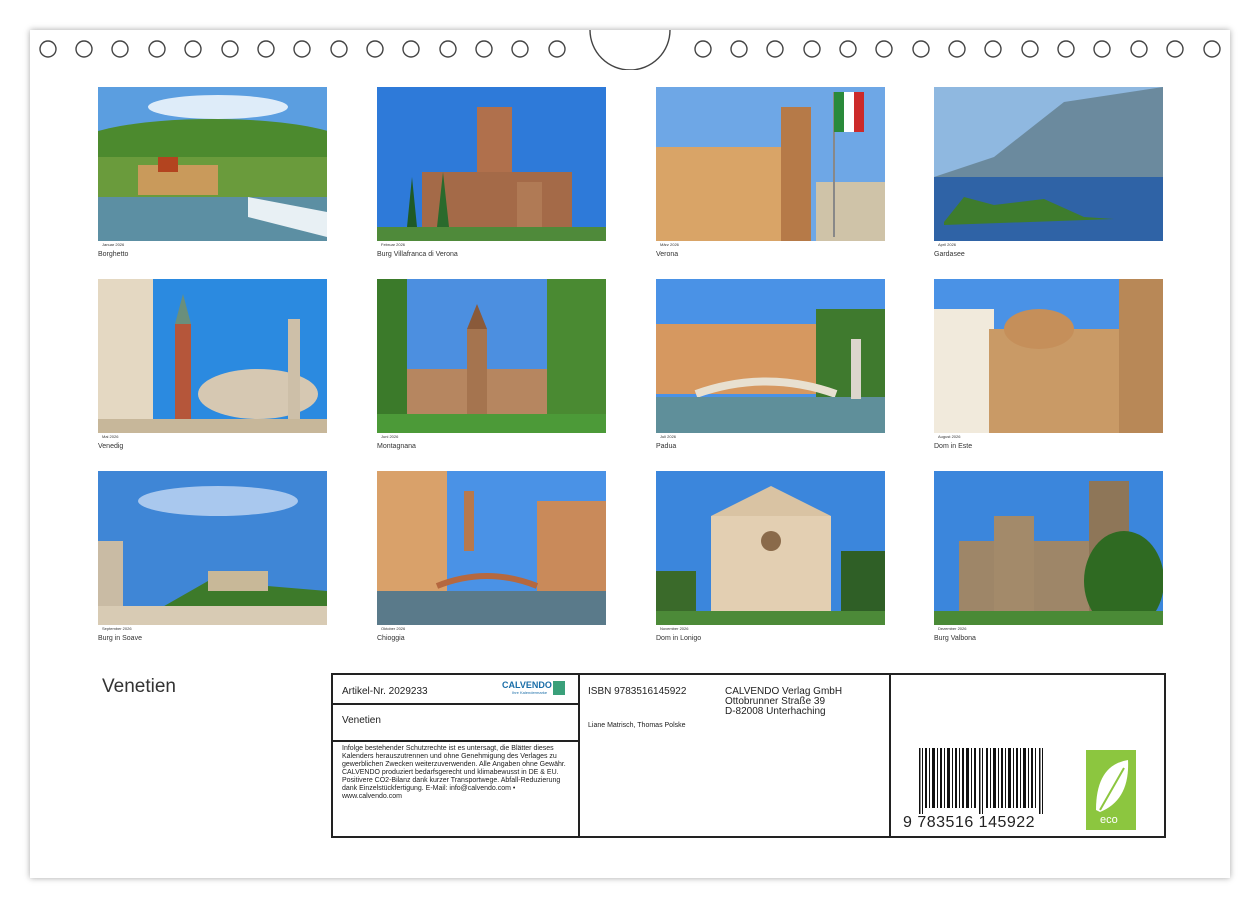 This screenshot has height=908, width=1260. What do you see at coordinates (212, 360) in the screenshot?
I see `photo-venedig: Mai 2026` at bounding box center [212, 360].